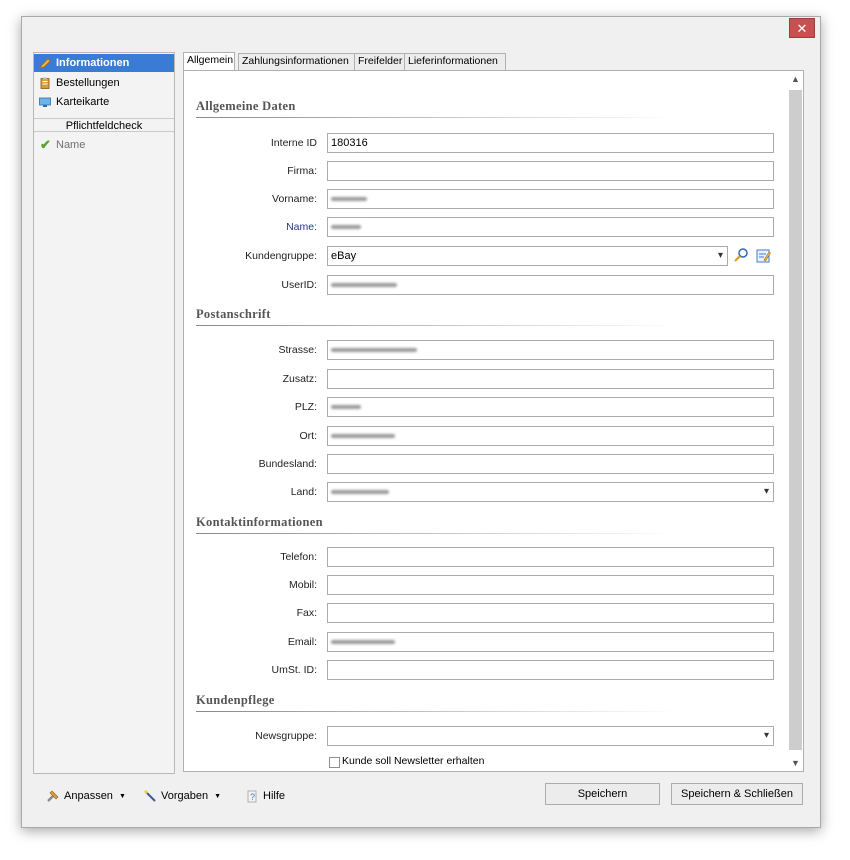 The height and width of the screenshot is (860, 850). Describe the element at coordinates (296, 61) in the screenshot. I see `tab-zahlungsinformationen: Zahlungsinformationen` at that location.